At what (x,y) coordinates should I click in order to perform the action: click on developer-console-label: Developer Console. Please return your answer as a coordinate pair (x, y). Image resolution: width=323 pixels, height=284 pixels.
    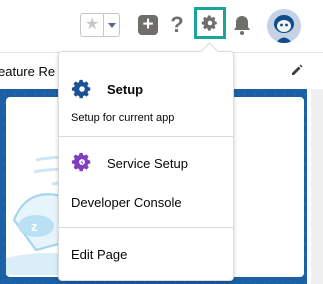
    Looking at the image, I should click on (126, 202).